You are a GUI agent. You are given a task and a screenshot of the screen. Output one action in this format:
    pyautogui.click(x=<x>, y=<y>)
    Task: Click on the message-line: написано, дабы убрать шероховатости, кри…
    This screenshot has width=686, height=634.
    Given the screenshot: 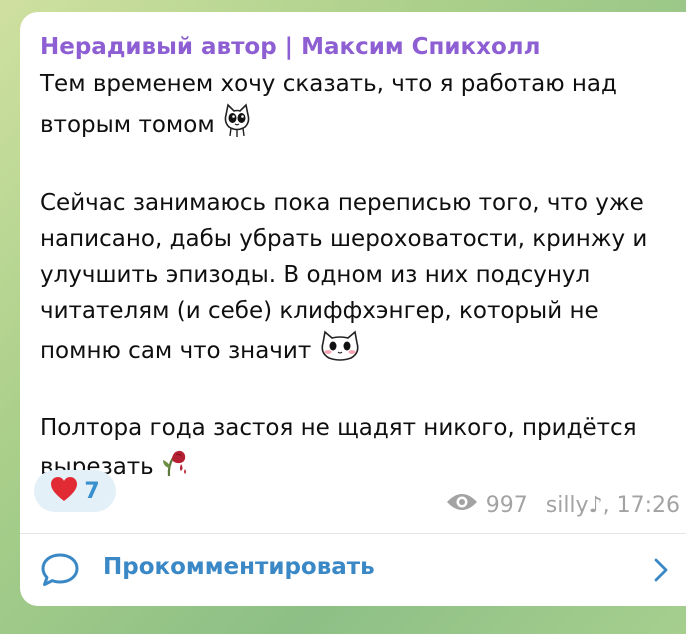 What is the action you would take?
    pyautogui.click(x=344, y=239)
    